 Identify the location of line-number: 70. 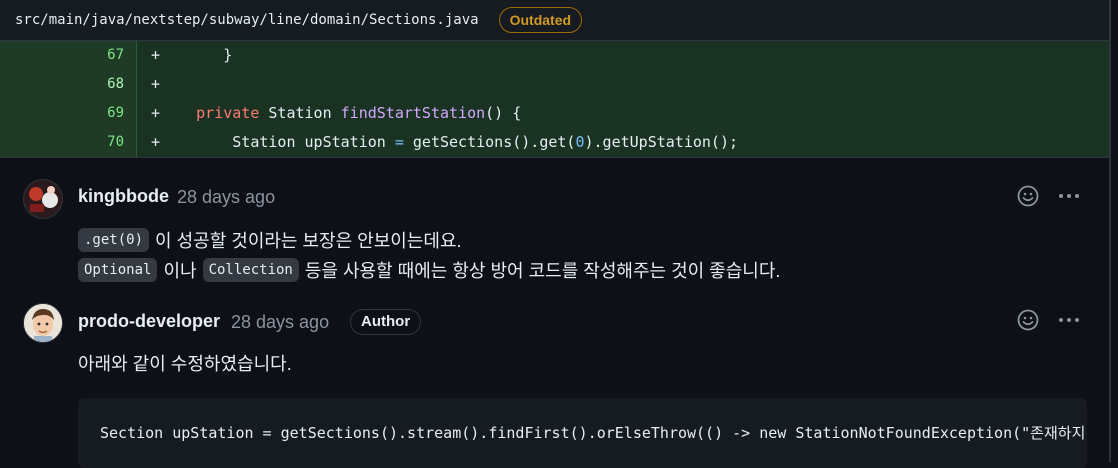
(68, 142).